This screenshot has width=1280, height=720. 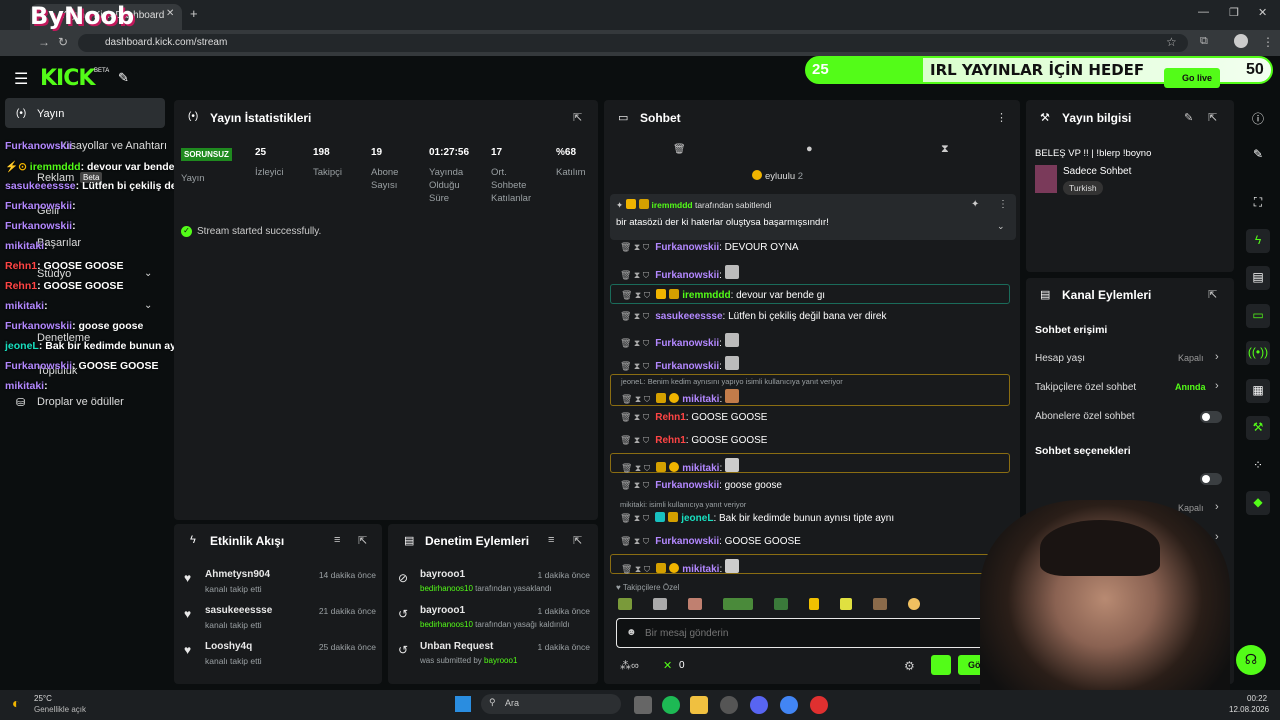 What do you see at coordinates (1241, 41) in the screenshot?
I see `profile-avatar` at bounding box center [1241, 41].